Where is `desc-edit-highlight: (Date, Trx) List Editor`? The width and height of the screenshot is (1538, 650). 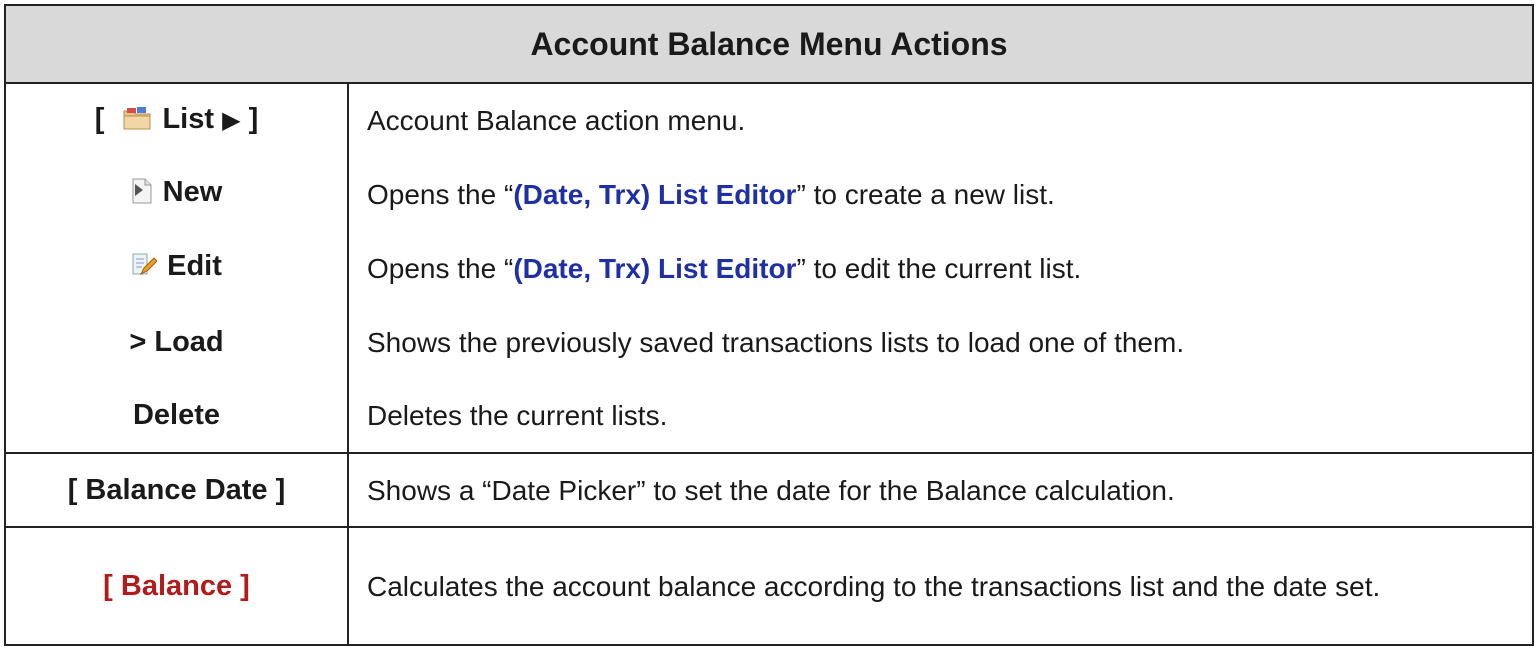
desc-edit-highlight: (Date, Trx) List Editor is located at coordinates (655, 268).